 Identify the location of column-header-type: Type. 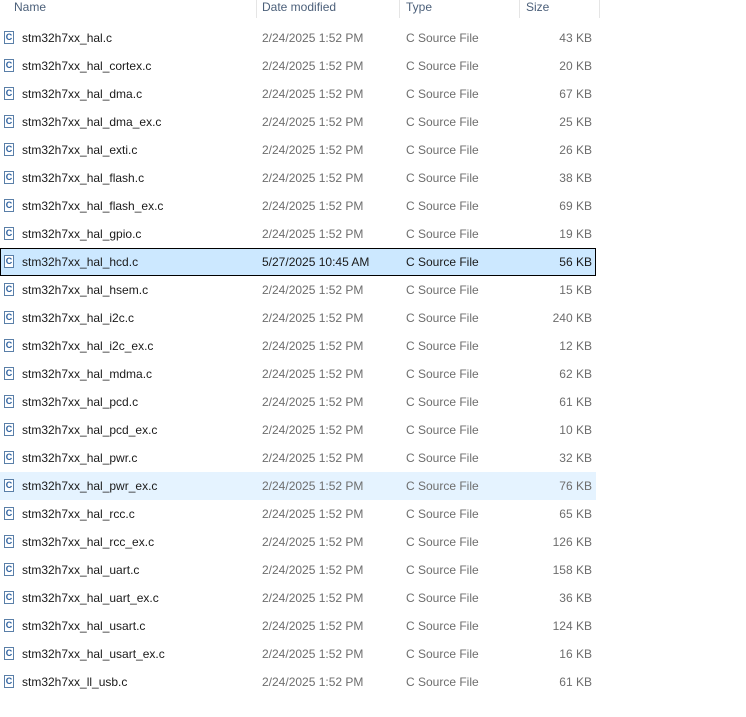
(460, 9).